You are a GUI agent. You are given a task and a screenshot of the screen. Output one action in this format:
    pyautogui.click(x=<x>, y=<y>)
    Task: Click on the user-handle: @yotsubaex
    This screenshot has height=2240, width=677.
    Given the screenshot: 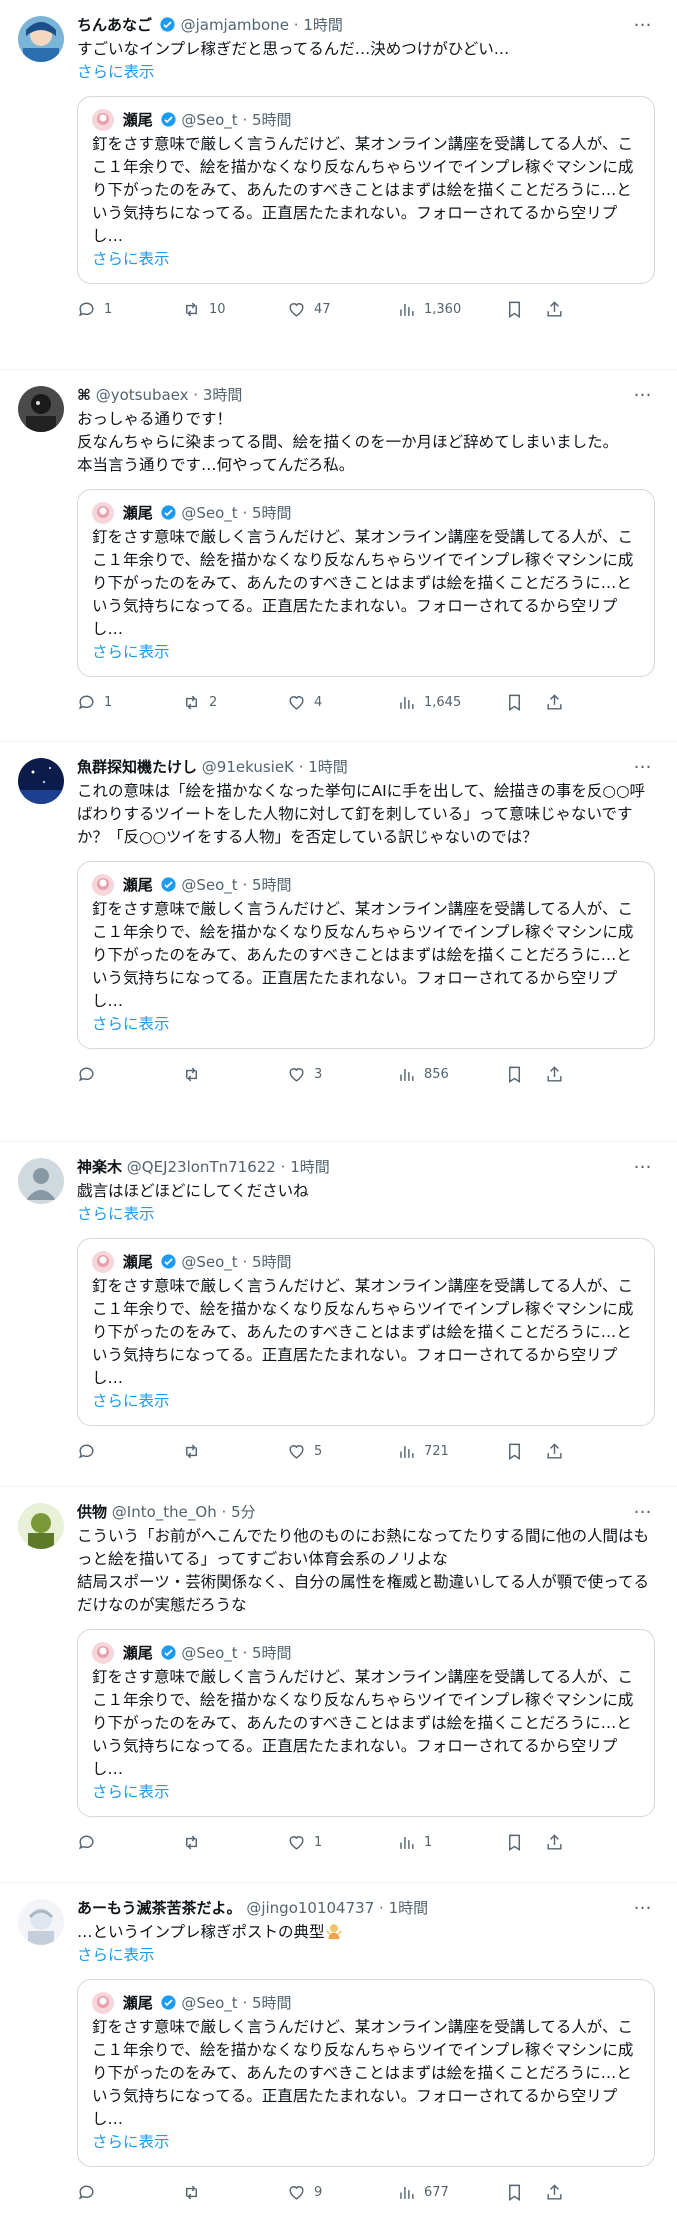 What is the action you would take?
    pyautogui.click(x=142, y=395)
    